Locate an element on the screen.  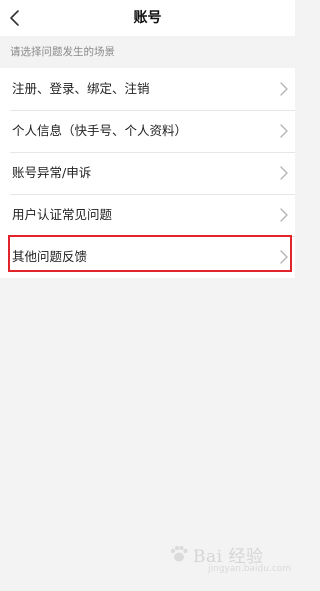
menu-item-label: 账号异常/申诉 is located at coordinates (52, 172).